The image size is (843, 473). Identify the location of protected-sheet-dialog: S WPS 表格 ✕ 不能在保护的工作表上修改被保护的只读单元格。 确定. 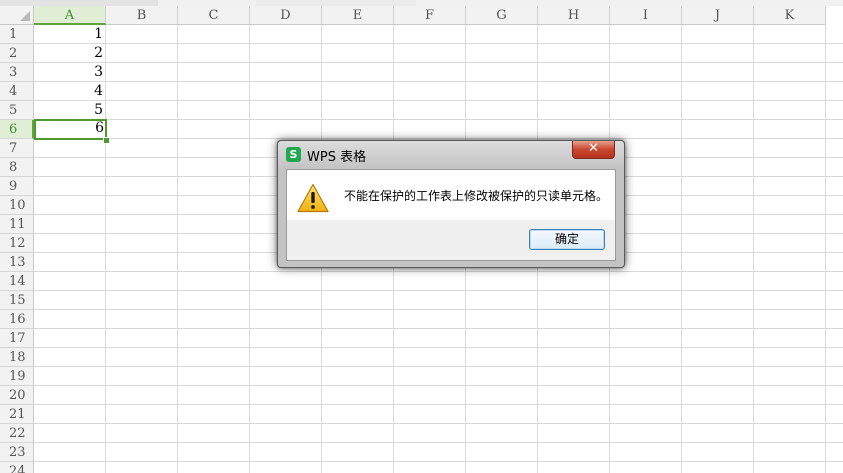
(451, 204).